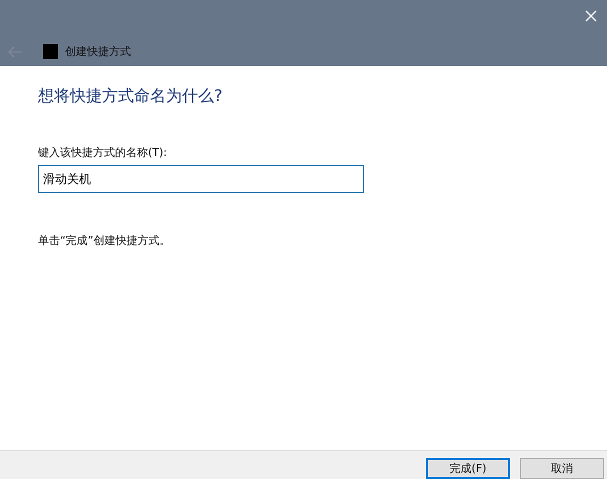 The width and height of the screenshot is (607, 479). Describe the element at coordinates (50, 51) in the screenshot. I see `app-icon` at that location.